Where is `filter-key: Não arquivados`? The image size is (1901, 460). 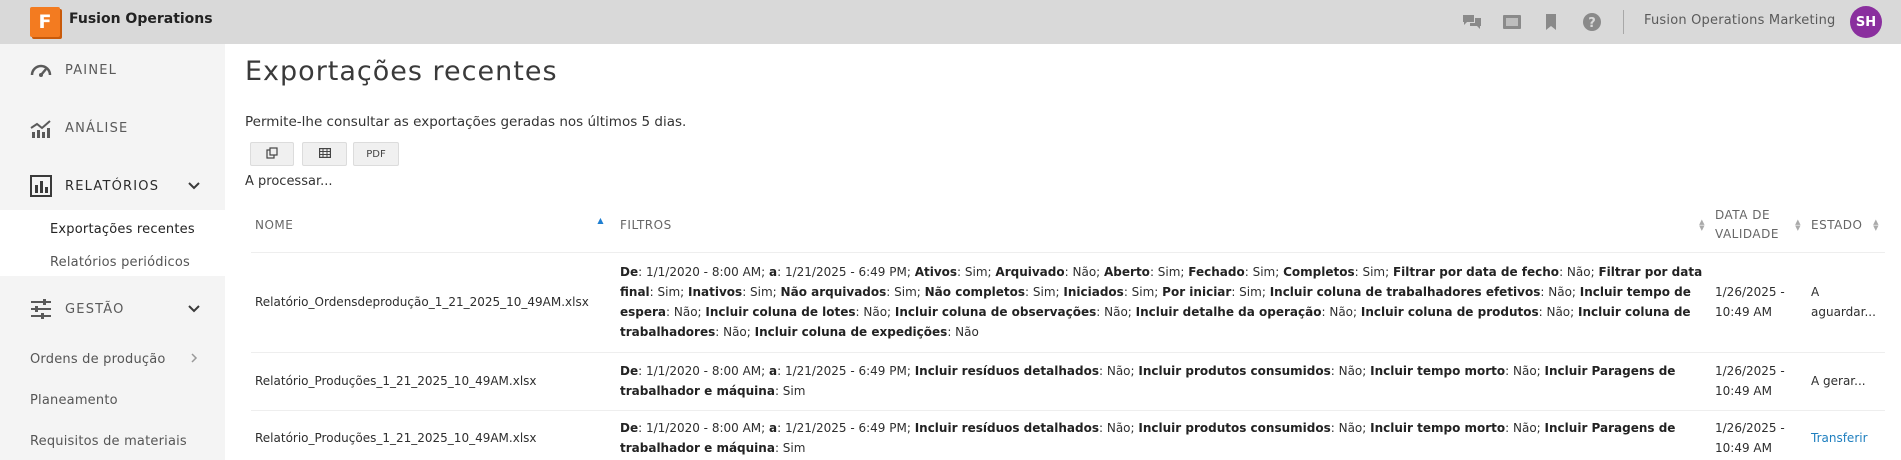 filter-key: Não arquivados is located at coordinates (833, 292).